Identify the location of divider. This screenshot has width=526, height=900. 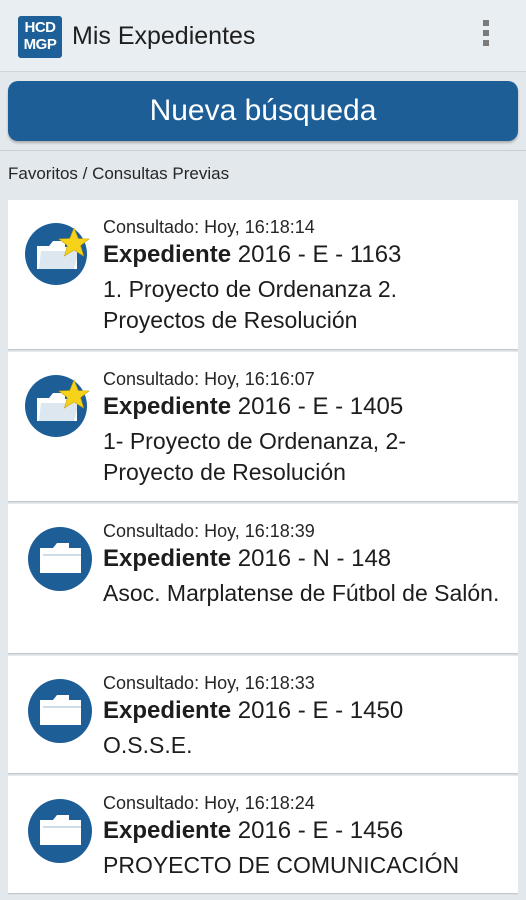
(263, 150).